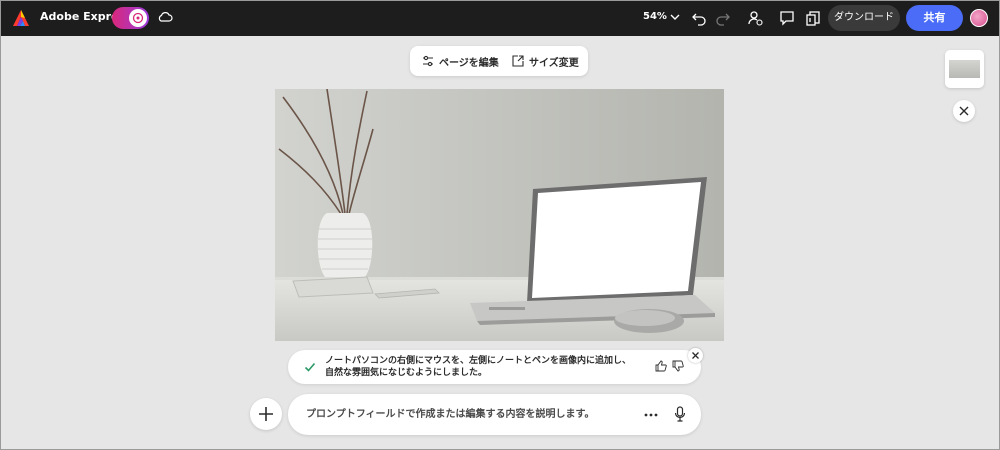 The image size is (1000, 450). What do you see at coordinates (471, 414) in the screenshot?
I see `prompt-input` at bounding box center [471, 414].